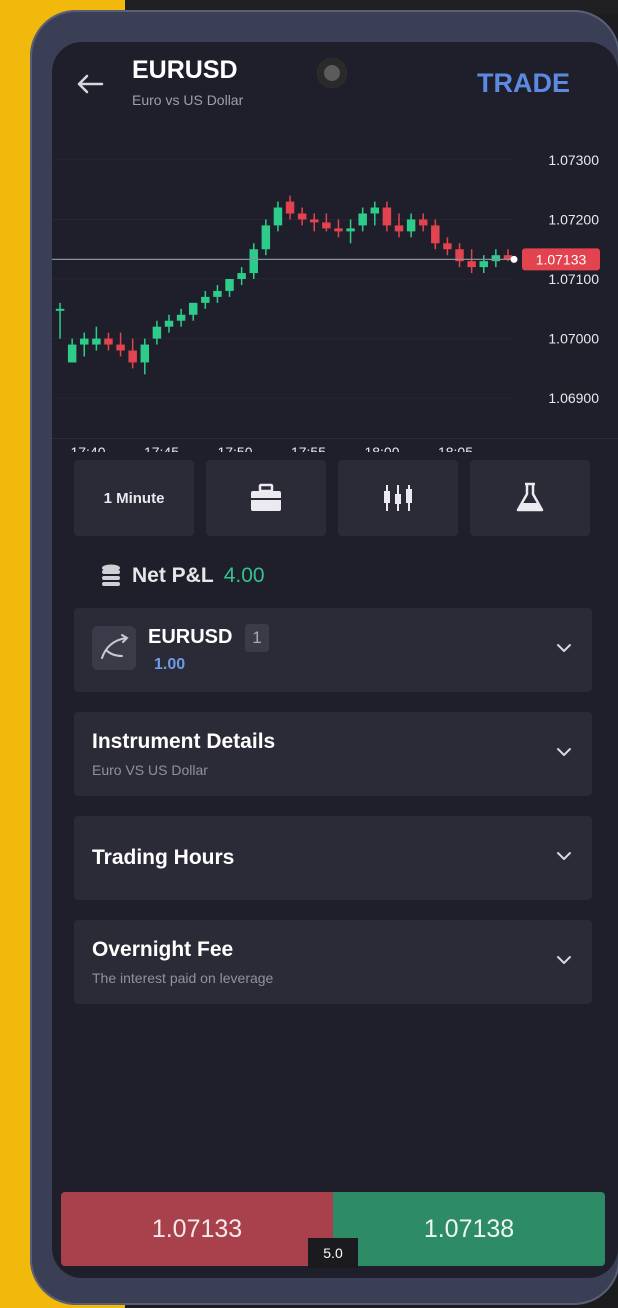 Image resolution: width=618 pixels, height=1308 pixels. I want to click on y-tick-label: 1.07000, so click(573, 339).